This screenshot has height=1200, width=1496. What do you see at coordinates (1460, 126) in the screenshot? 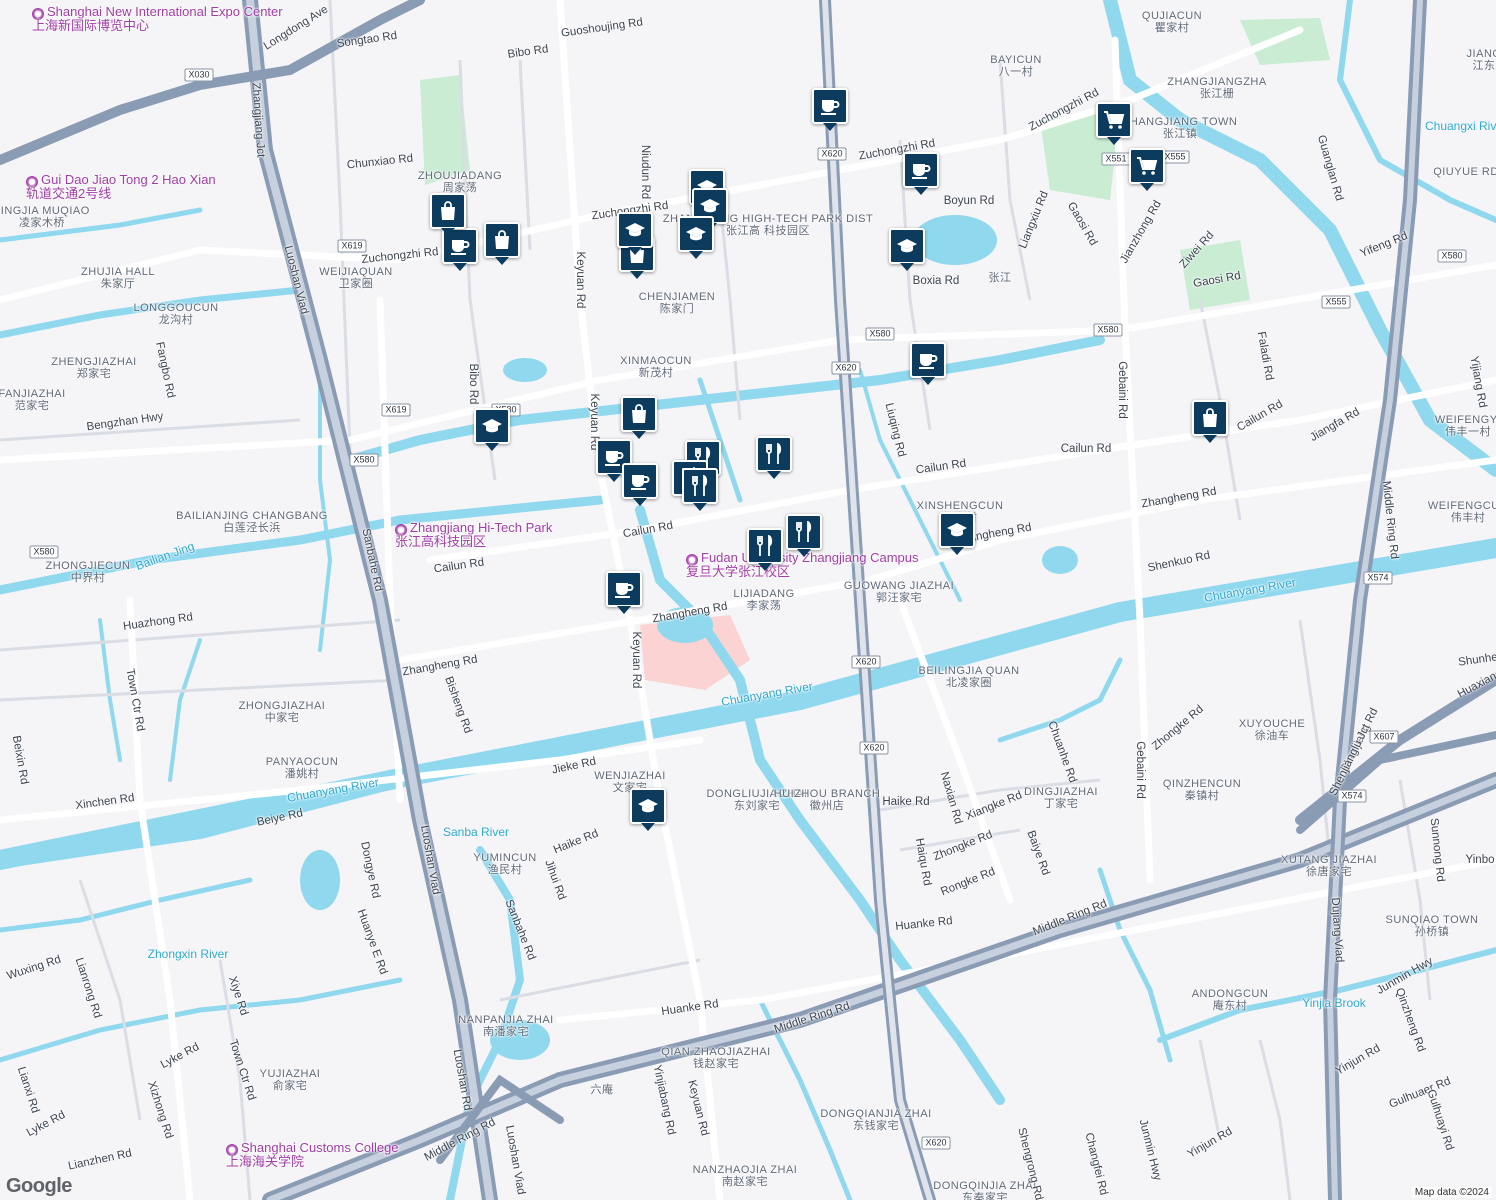
I see `water-label: Chuangxi River` at bounding box center [1460, 126].